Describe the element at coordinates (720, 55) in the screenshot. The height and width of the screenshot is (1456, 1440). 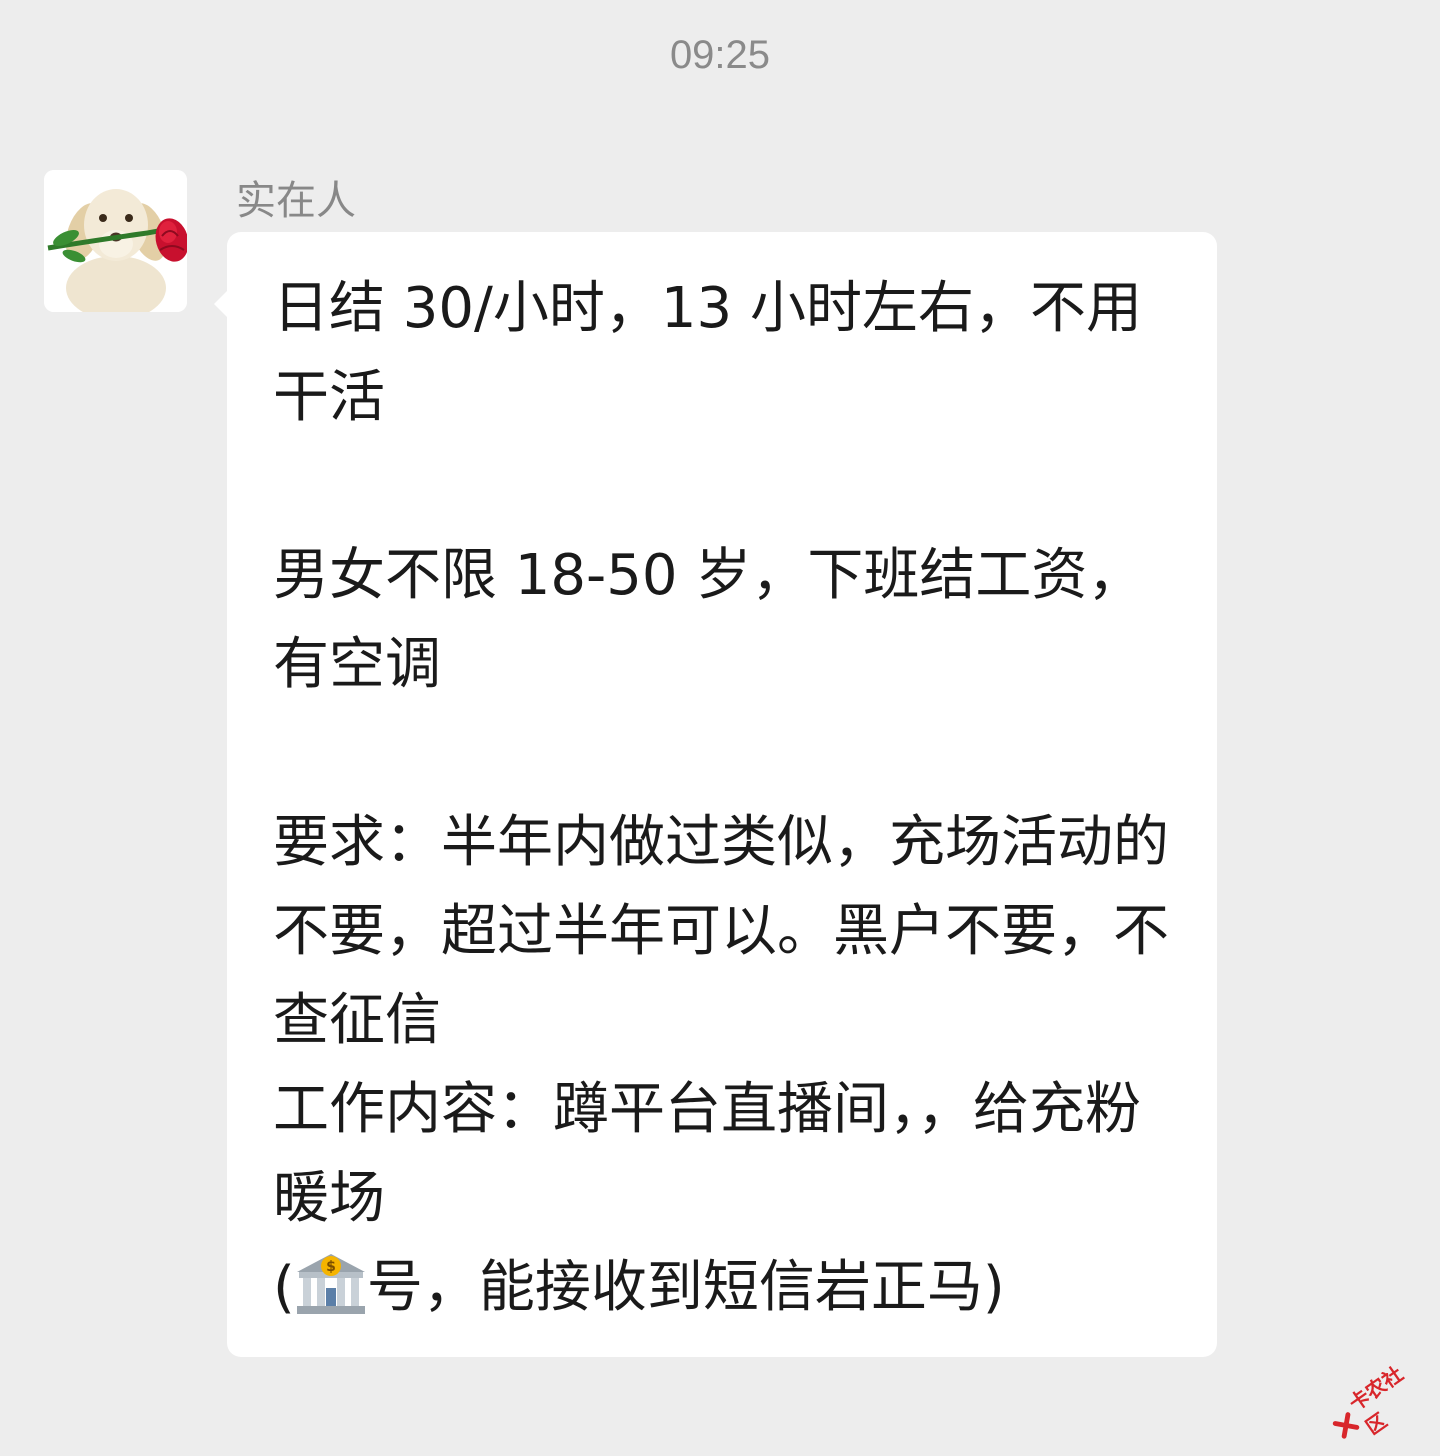
I see `chat-timestamp: 09:25` at that location.